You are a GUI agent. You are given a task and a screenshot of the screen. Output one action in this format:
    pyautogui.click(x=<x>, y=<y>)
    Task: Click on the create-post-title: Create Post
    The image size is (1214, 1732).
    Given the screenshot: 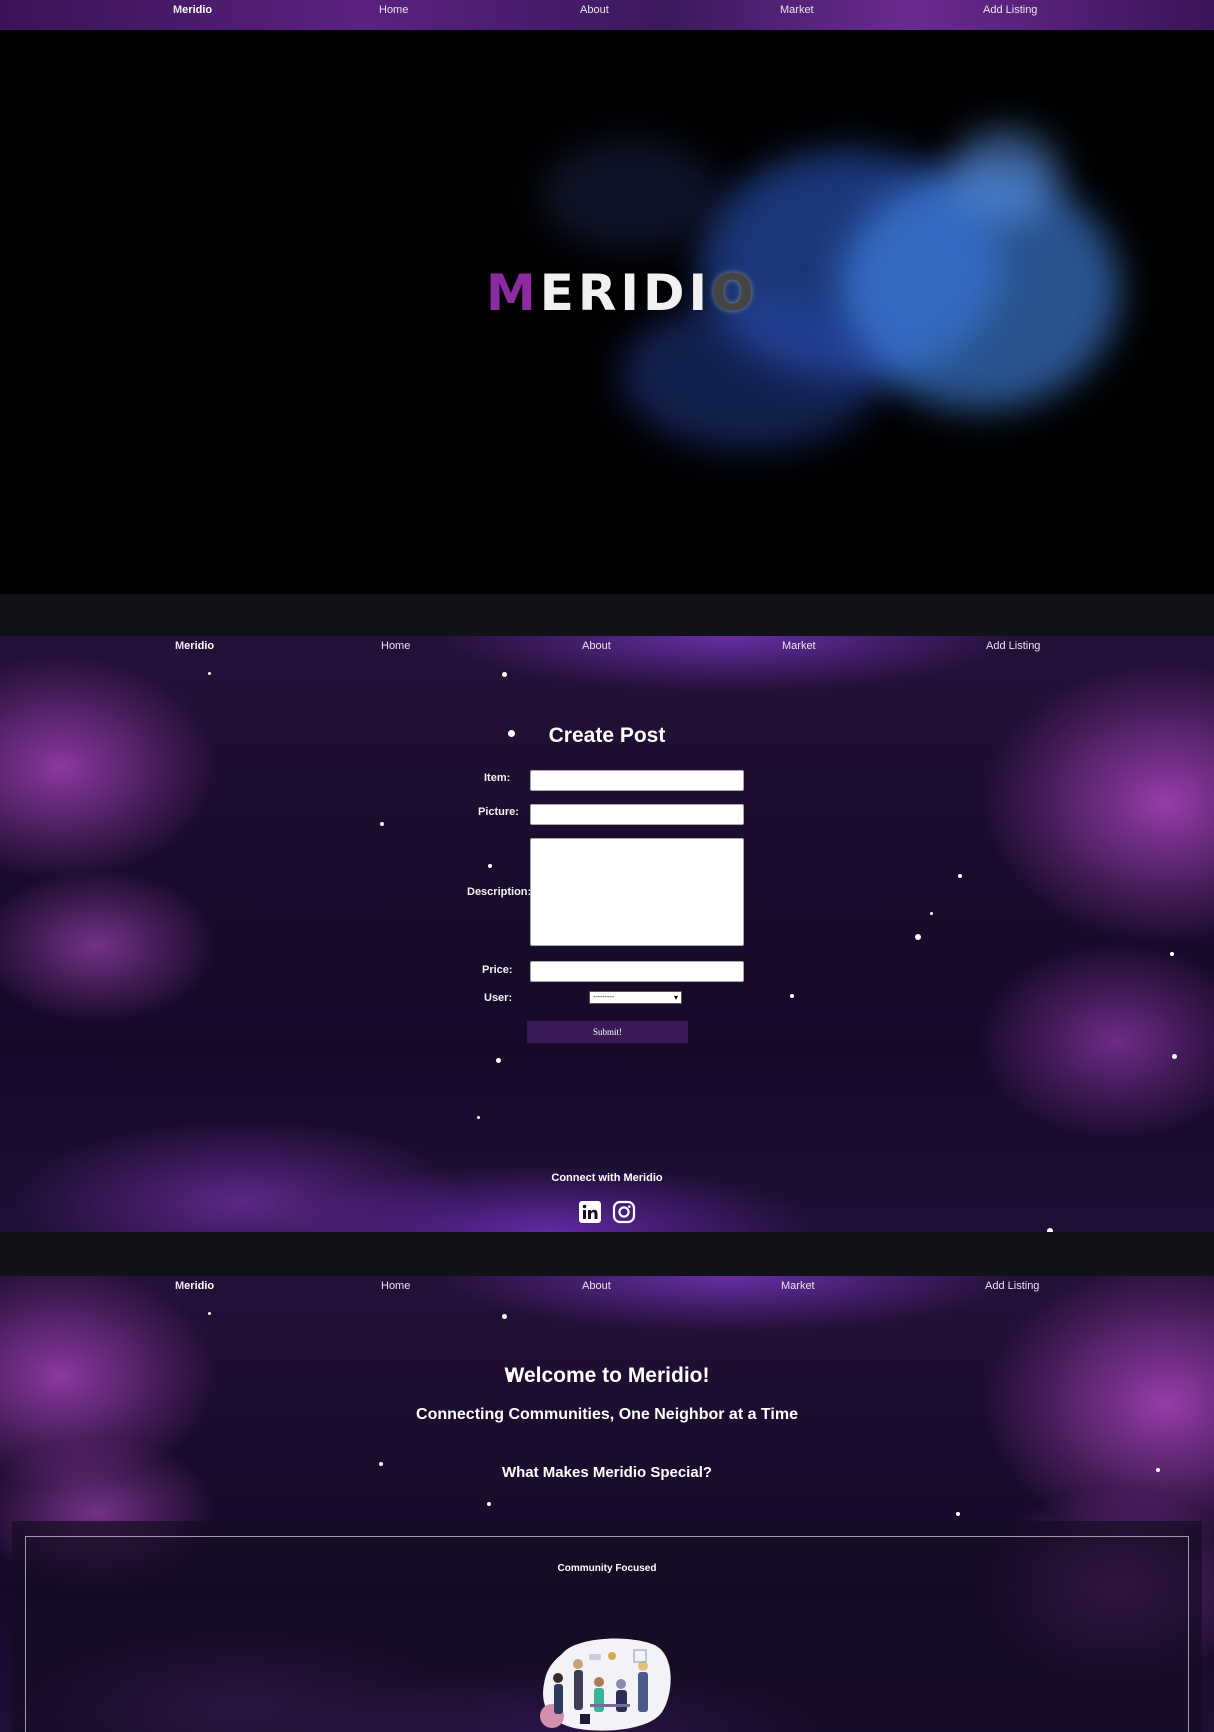 What is the action you would take?
    pyautogui.click(x=607, y=735)
    